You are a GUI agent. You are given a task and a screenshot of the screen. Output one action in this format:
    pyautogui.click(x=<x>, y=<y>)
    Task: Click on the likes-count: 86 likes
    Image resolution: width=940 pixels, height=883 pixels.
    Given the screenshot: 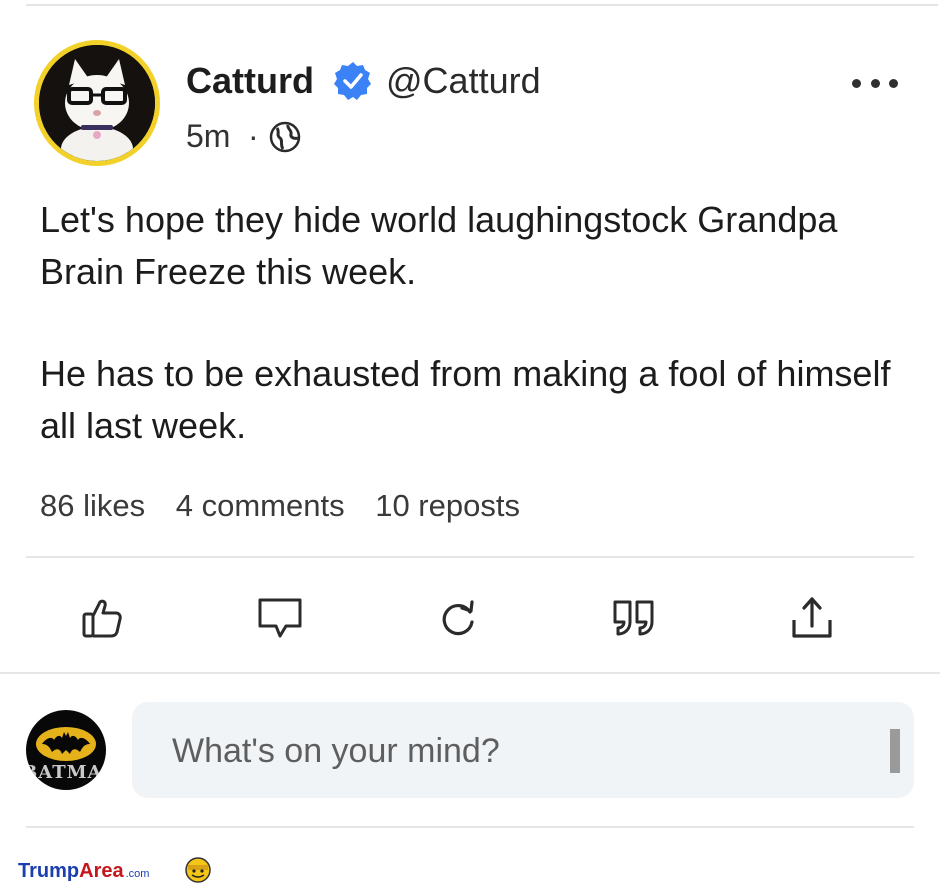 What is the action you would take?
    pyautogui.click(x=92, y=505)
    